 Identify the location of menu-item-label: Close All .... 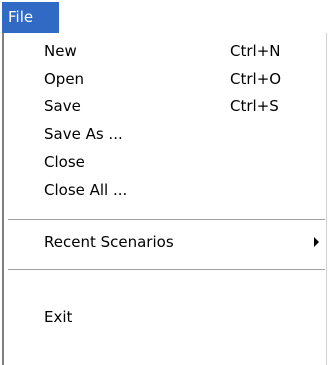
(86, 190).